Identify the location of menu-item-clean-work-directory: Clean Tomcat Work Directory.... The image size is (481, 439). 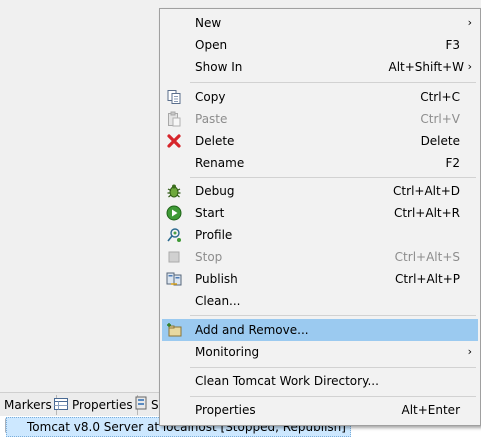
(320, 381).